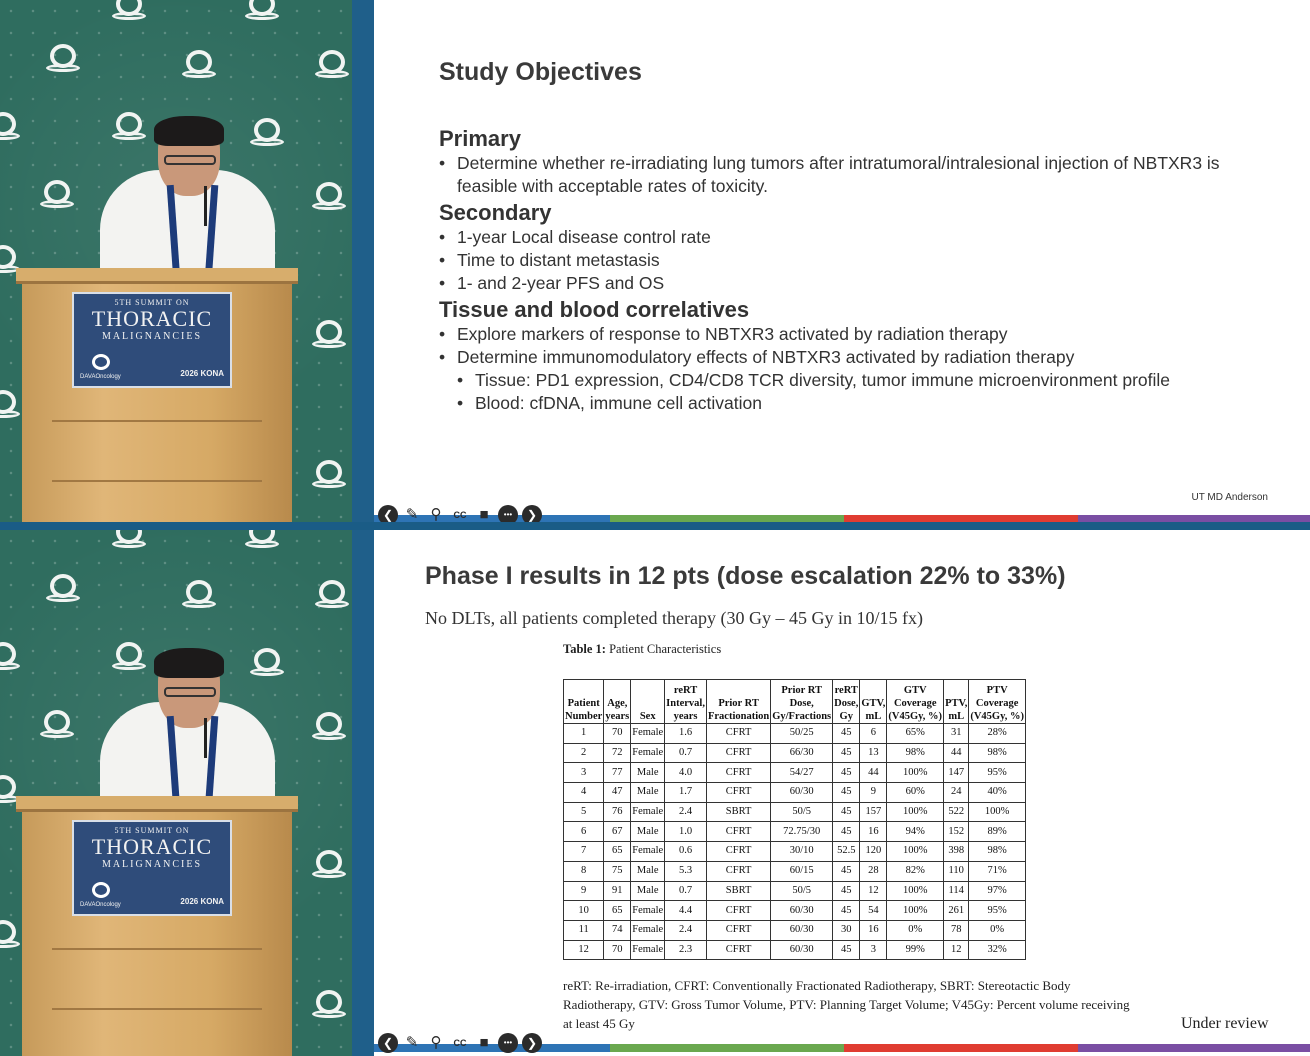 This screenshot has width=1310, height=1056. What do you see at coordinates (858, 403) in the screenshot?
I see `tissue-subbullet: Blood: cfDNA, immune cell activation` at bounding box center [858, 403].